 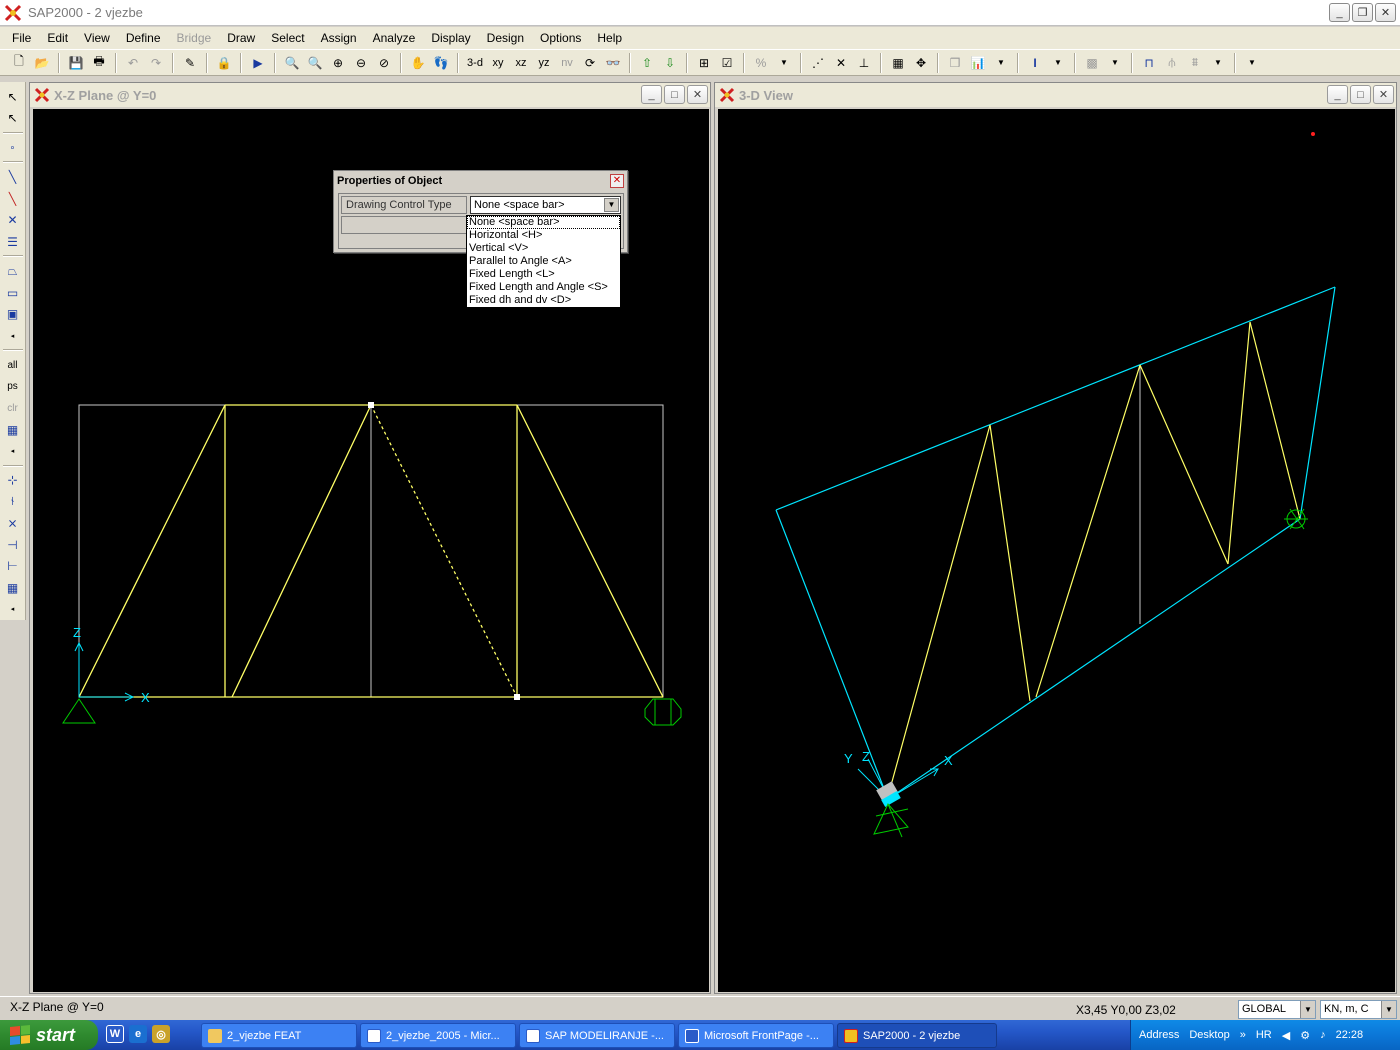 What do you see at coordinates (663, 712) in the screenshot?
I see `roller-support` at bounding box center [663, 712].